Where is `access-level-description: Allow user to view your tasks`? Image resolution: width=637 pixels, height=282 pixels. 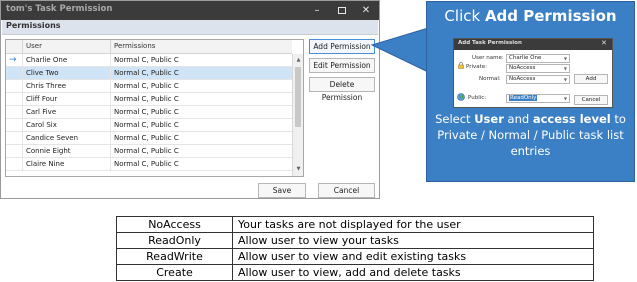
access-level-description: Allow user to view your tasks is located at coordinates (413, 240).